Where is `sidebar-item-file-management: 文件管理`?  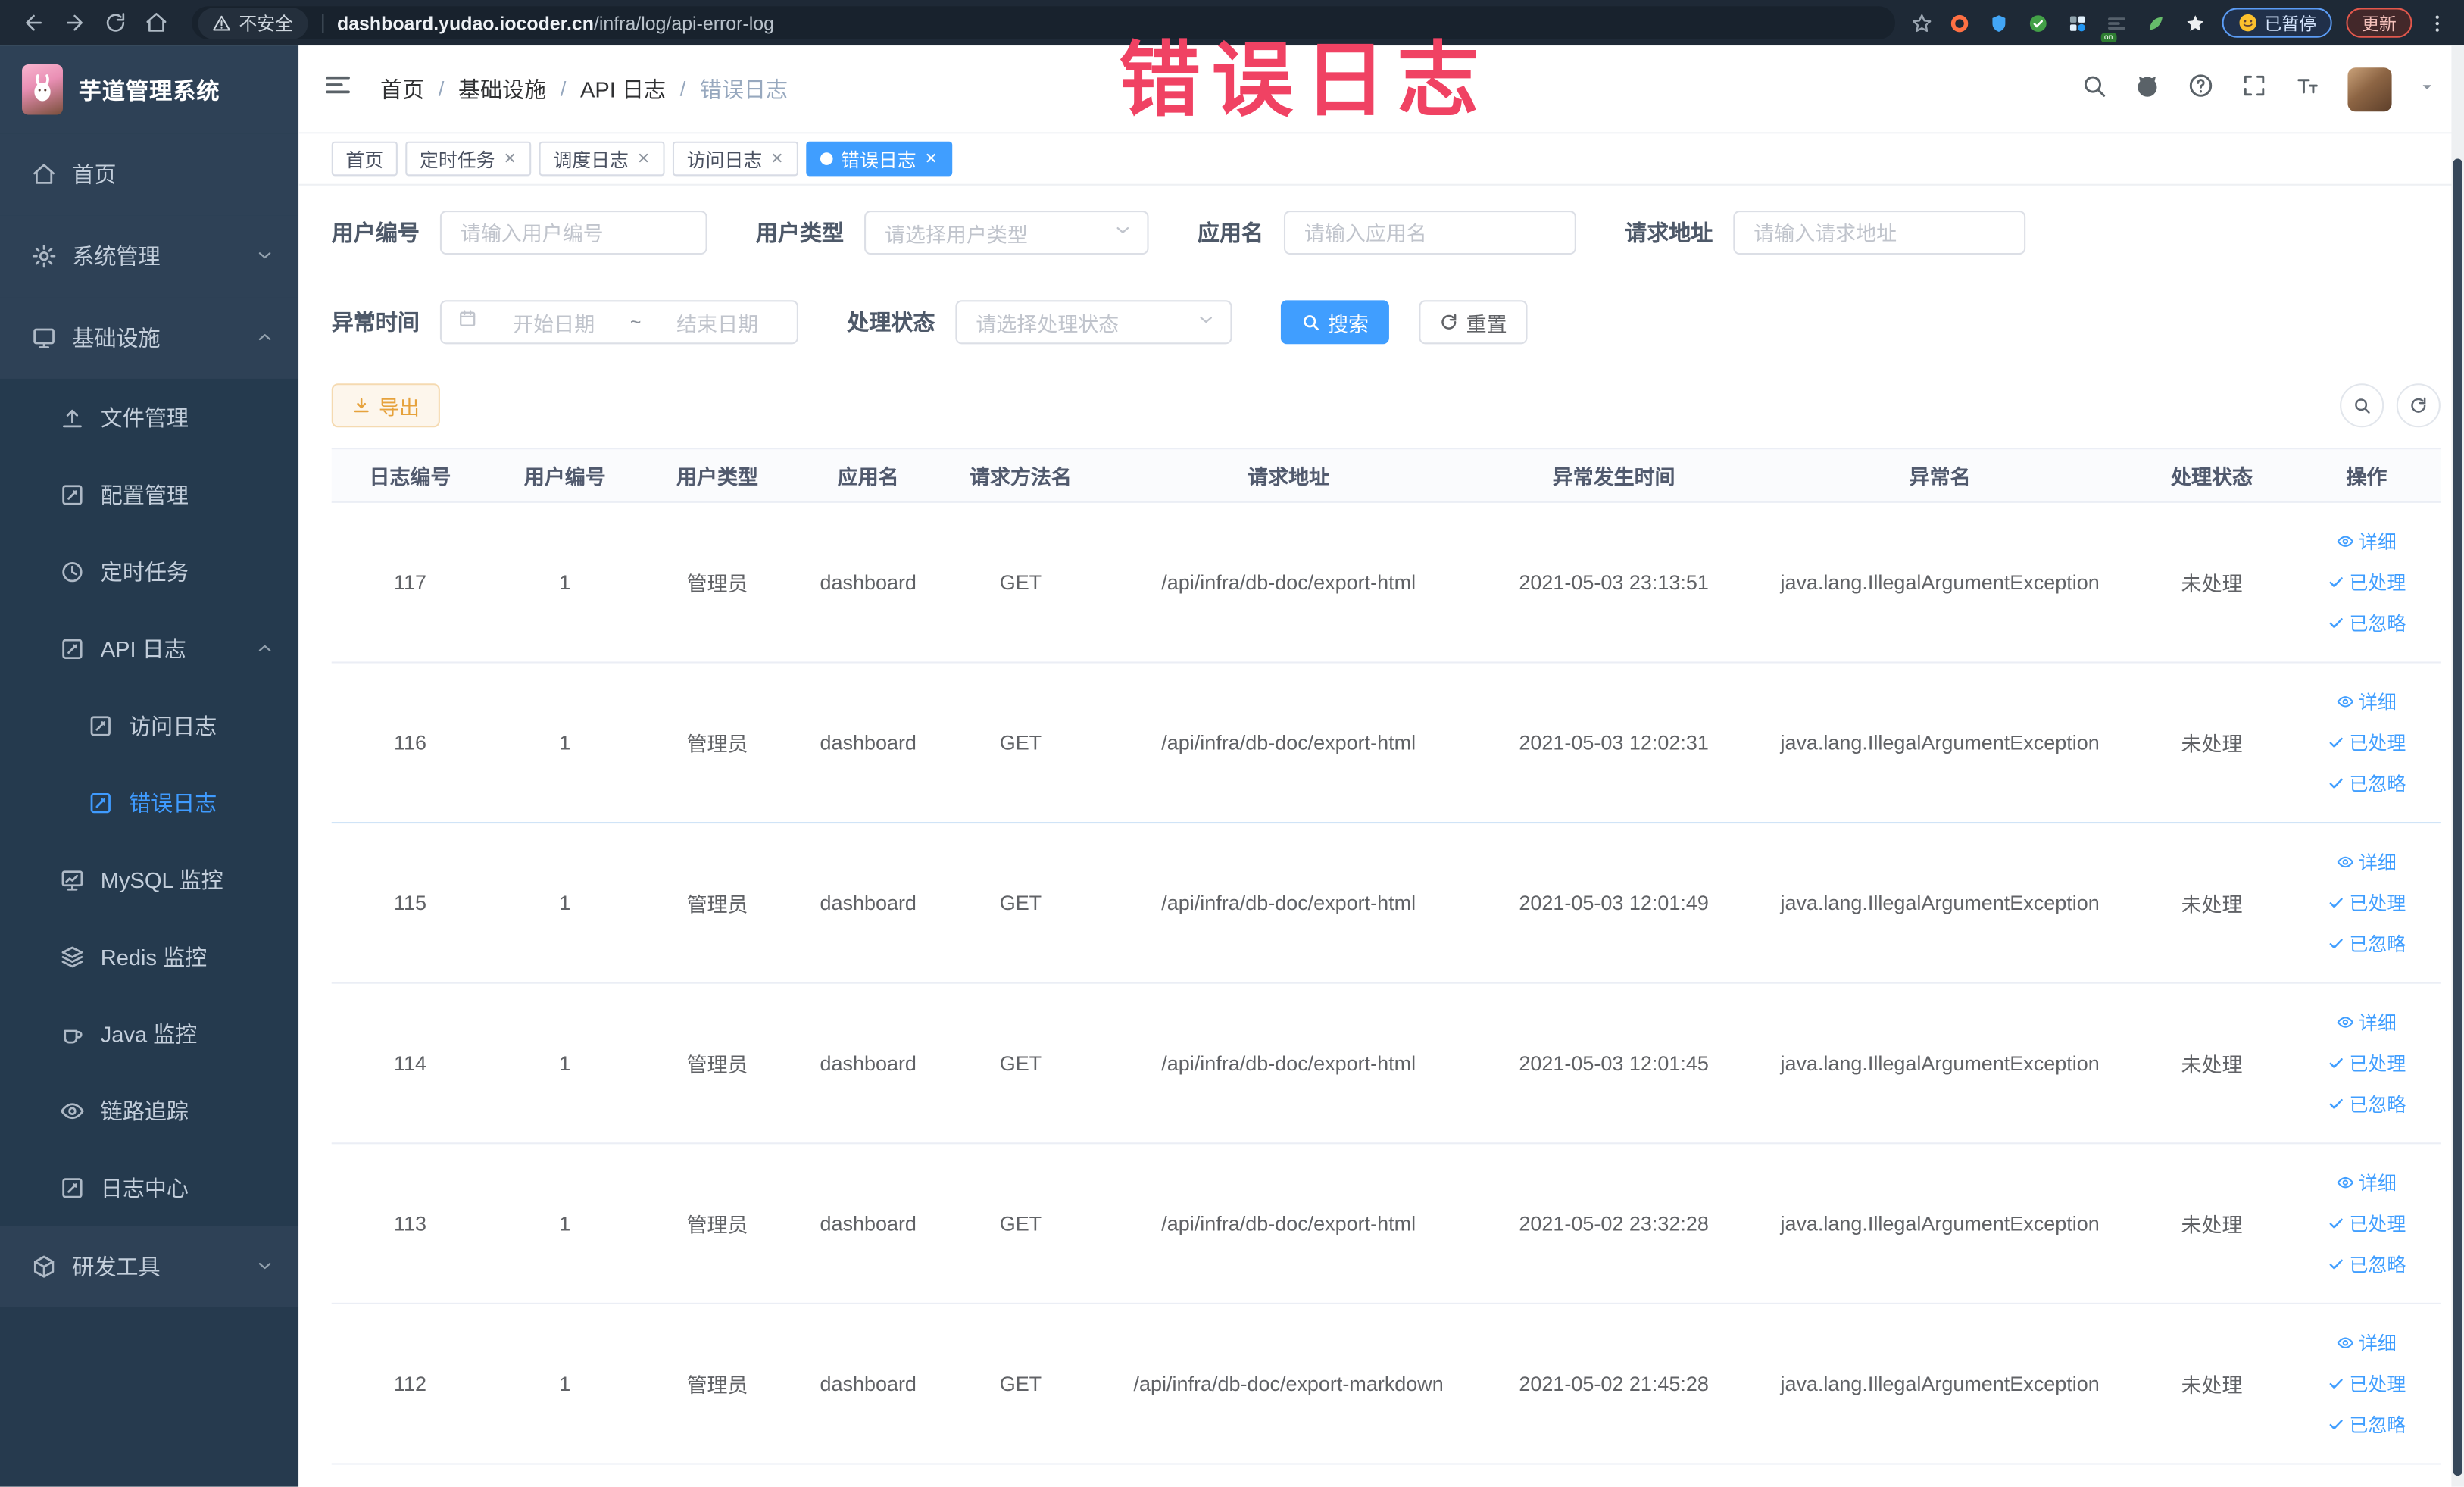 sidebar-item-file-management: 文件管理 is located at coordinates (149, 417).